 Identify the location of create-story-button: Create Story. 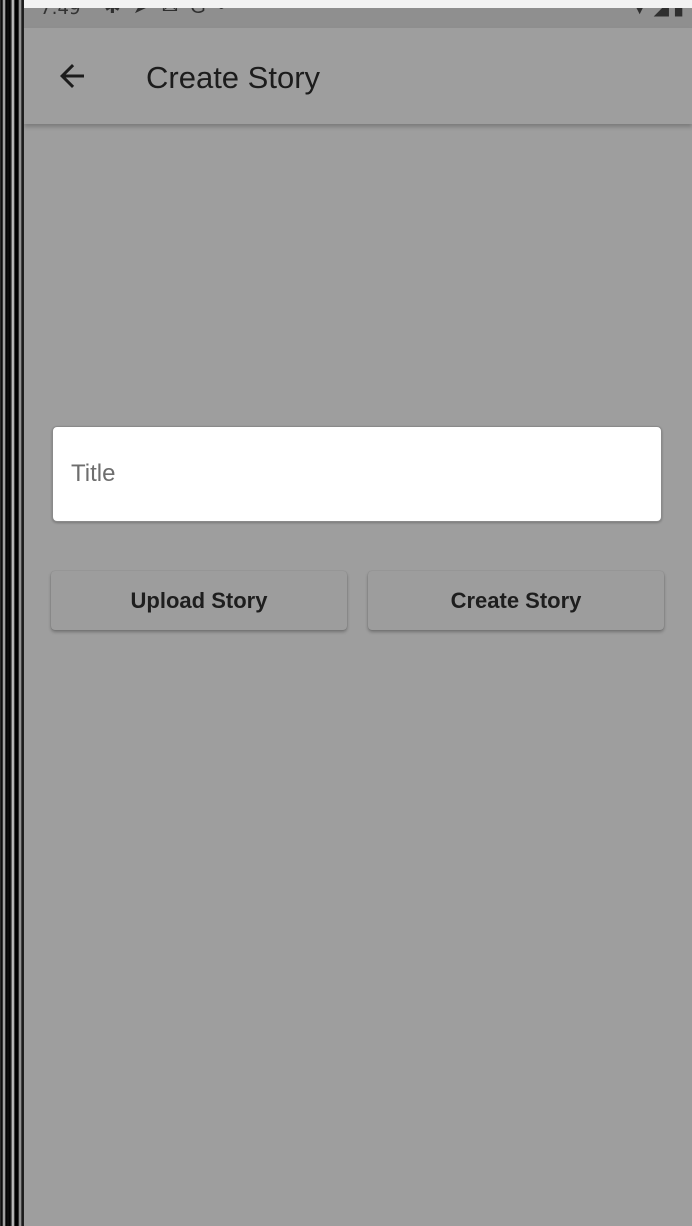
(516, 600).